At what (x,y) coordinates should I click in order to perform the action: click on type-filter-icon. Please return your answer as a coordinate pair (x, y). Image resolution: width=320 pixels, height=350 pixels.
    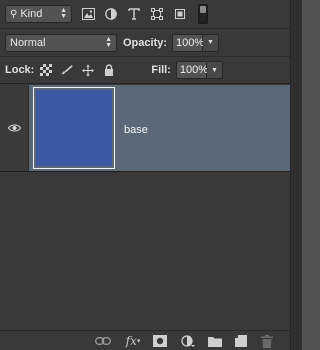
    Looking at the image, I should click on (134, 14).